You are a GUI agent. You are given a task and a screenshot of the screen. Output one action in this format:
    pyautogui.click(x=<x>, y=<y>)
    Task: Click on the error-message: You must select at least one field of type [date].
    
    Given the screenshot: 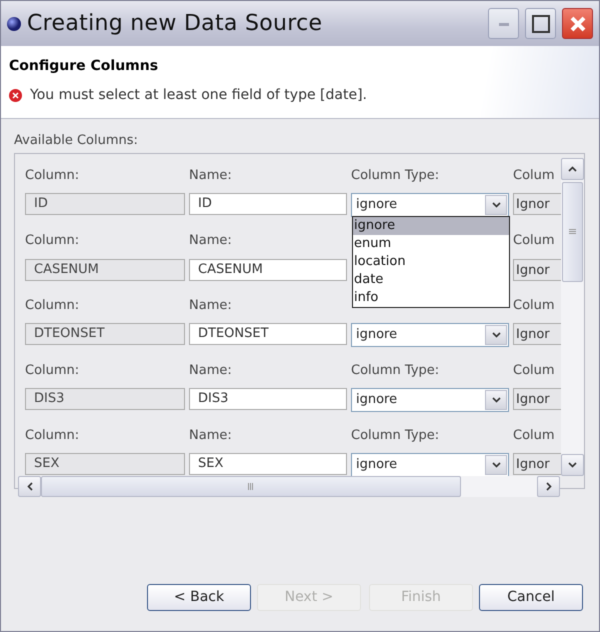 What is the action you would take?
    pyautogui.click(x=198, y=95)
    